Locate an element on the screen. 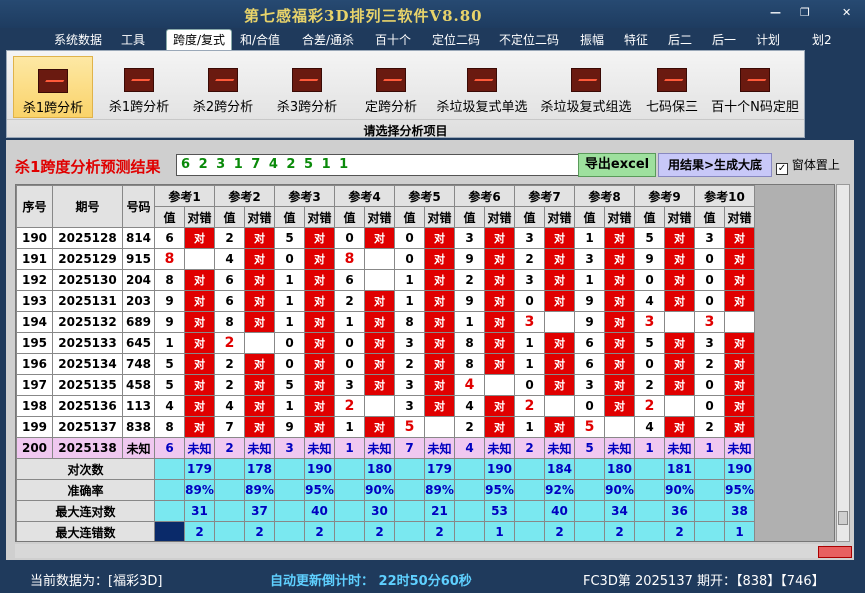 The width and height of the screenshot is (865, 593). ribbon-button-3: 杀3跨分析 is located at coordinates (307, 87).